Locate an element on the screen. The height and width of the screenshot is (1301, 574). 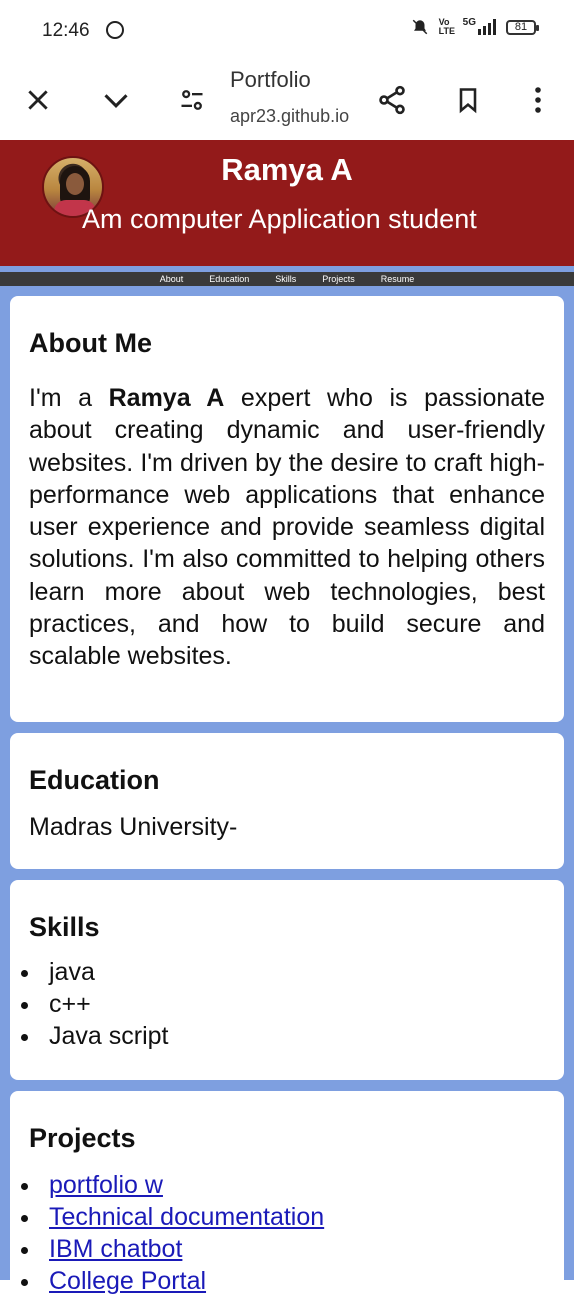
signal-5g-label: 5G is located at coordinates (469, 22).